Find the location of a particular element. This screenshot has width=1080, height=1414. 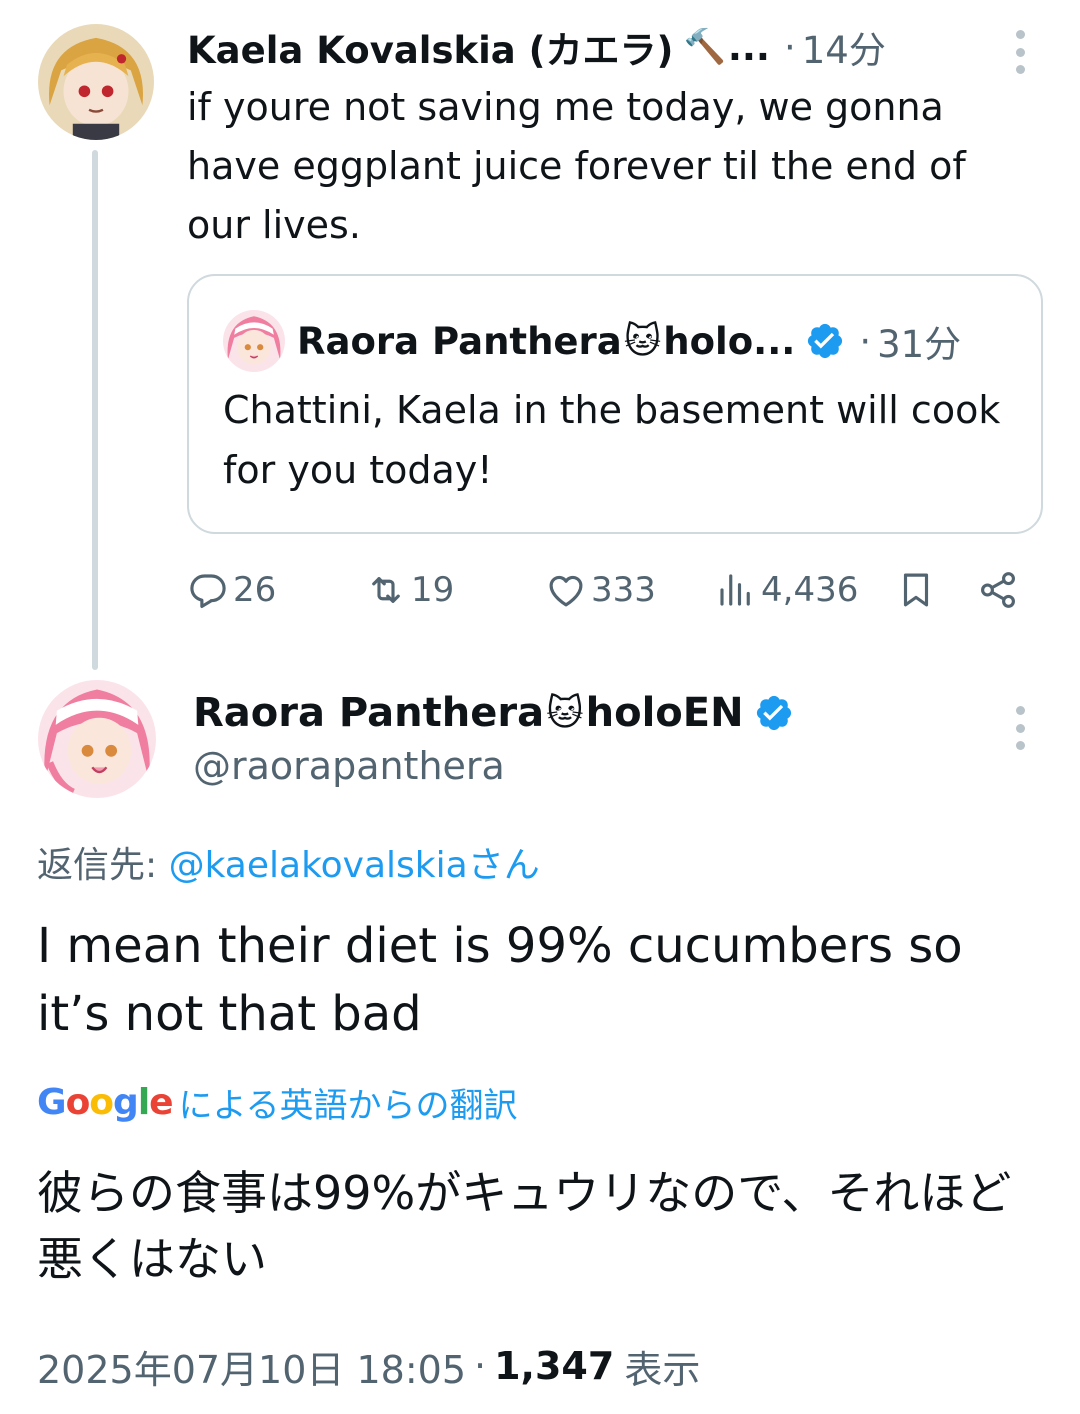

retweet-icon is located at coordinates (386, 590).